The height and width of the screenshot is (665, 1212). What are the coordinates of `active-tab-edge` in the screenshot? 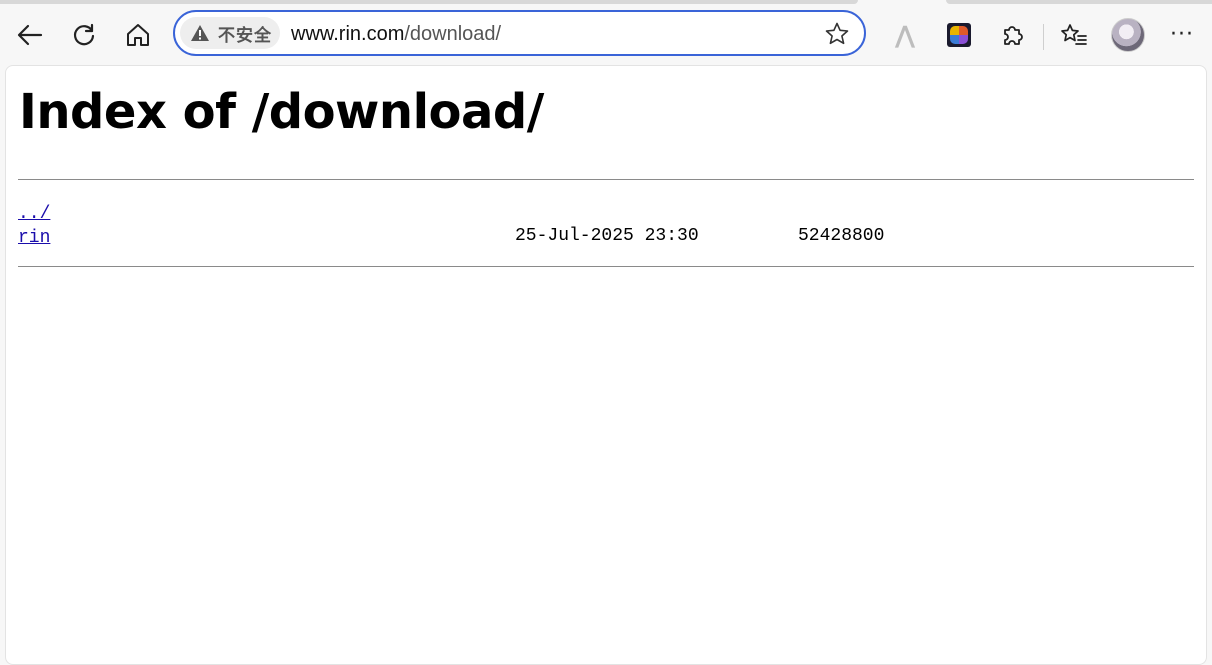 It's located at (429, 2).